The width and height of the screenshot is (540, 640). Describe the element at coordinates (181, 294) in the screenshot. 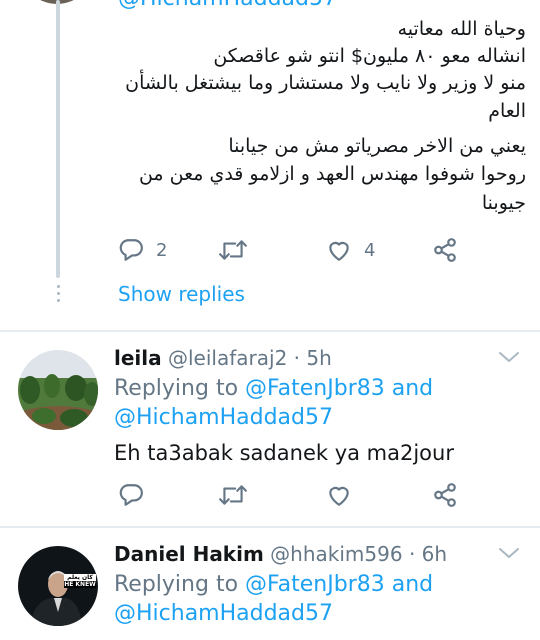

I see `show-replies-link: Show replies` at that location.